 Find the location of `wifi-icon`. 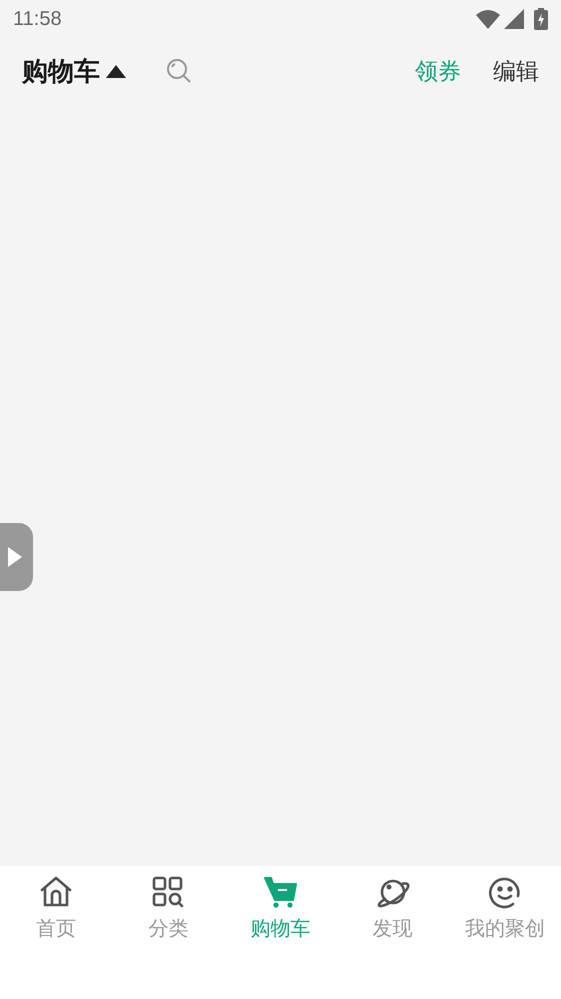

wifi-icon is located at coordinates (488, 19).